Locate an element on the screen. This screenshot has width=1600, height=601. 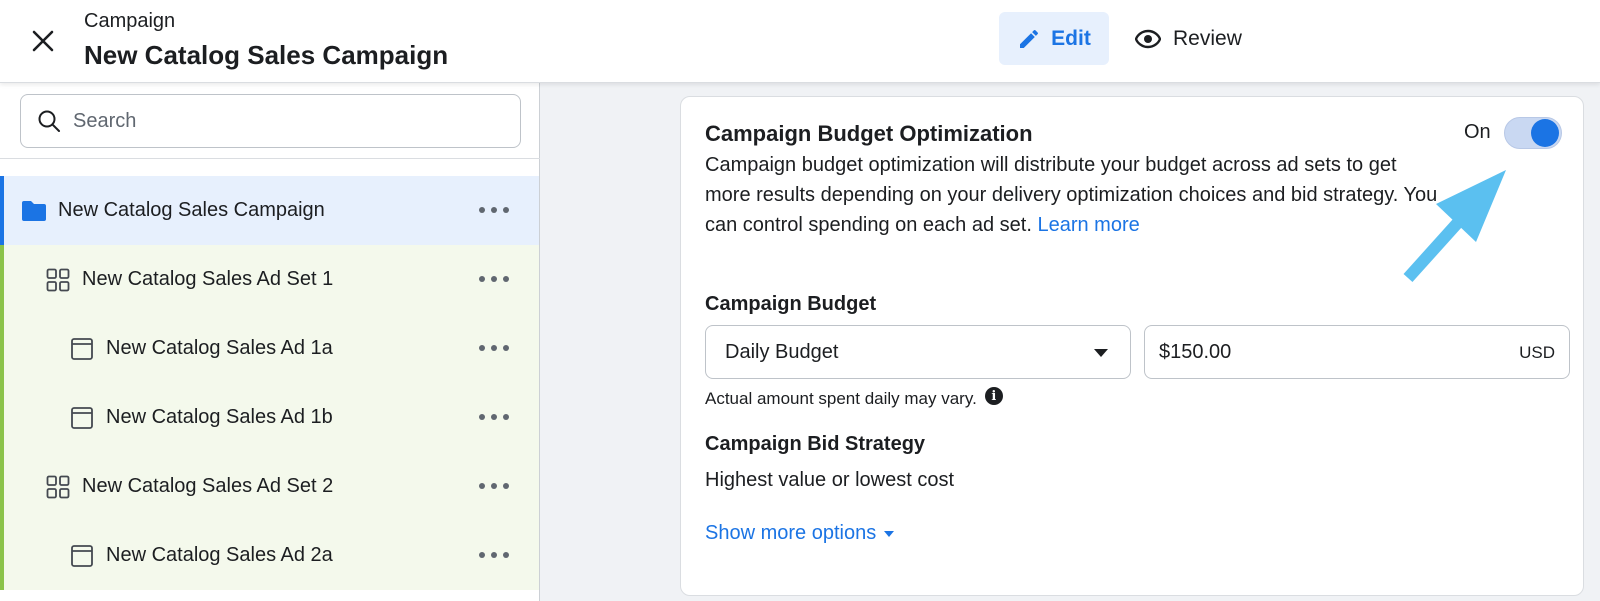
tree-item-ad-1a: New Catalog Sales Ad 1a is located at coordinates (269, 348).